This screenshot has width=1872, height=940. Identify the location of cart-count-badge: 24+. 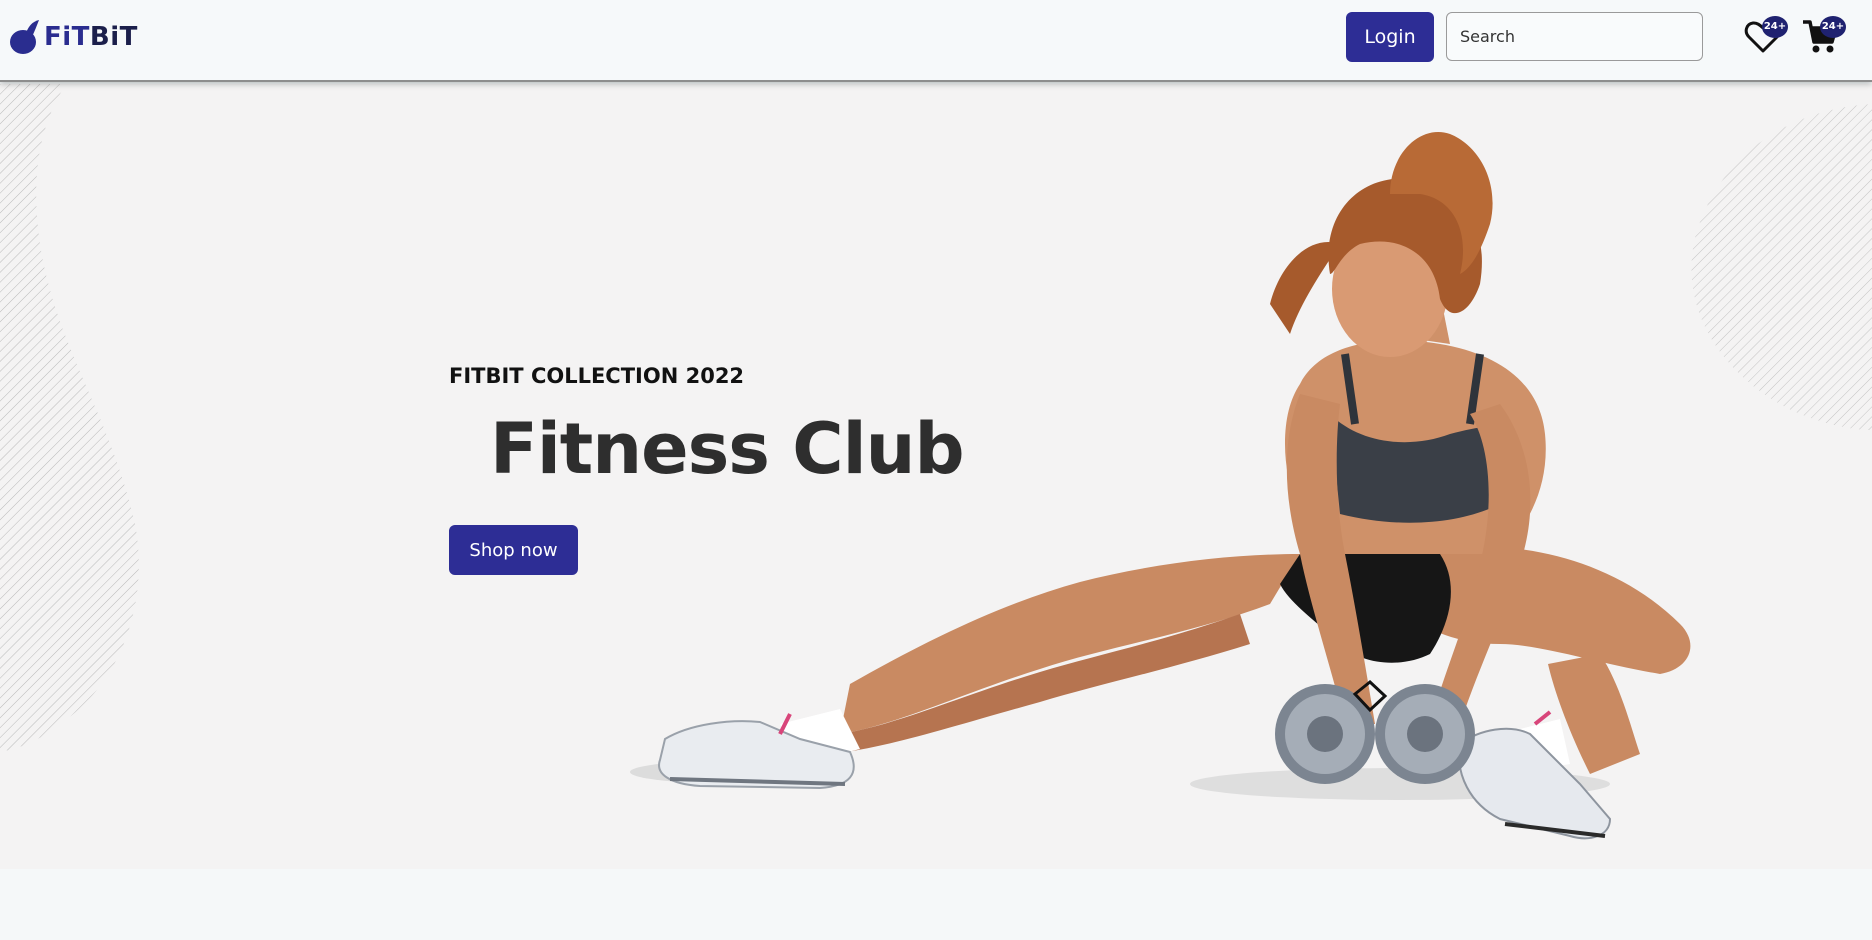
(1833, 27).